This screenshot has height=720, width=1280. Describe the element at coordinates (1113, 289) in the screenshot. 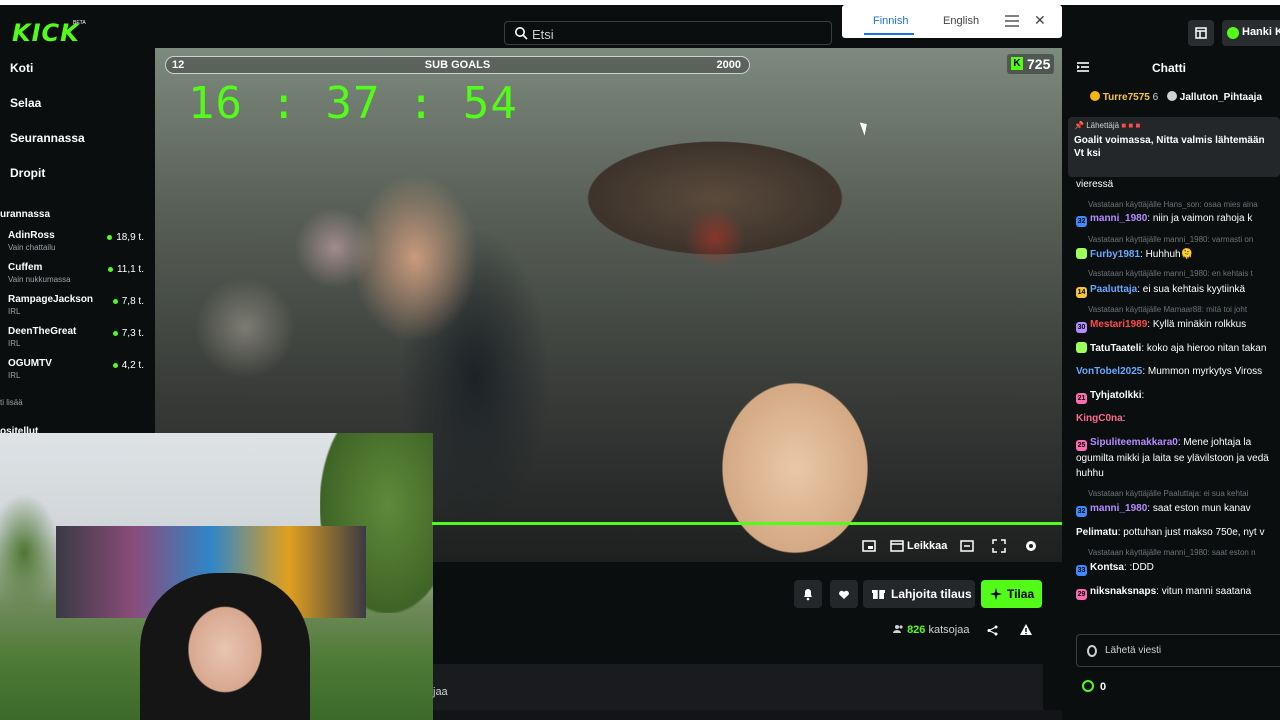

I see `chat-username: Paaluttaja` at that location.